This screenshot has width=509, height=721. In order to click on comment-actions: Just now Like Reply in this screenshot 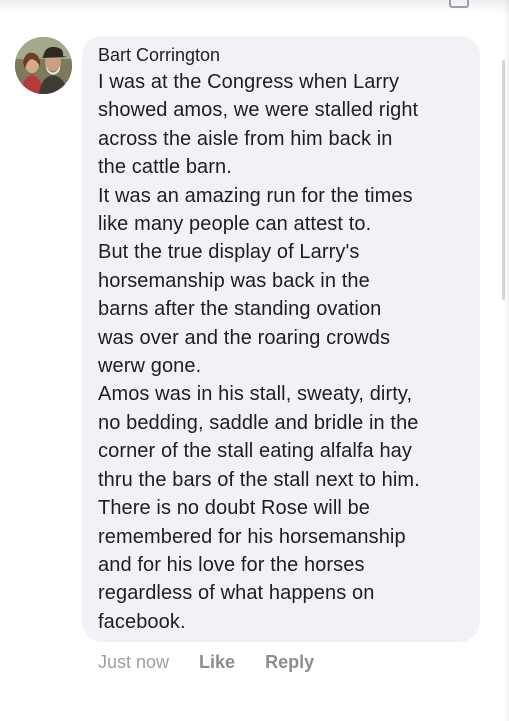, I will do `click(206, 662)`.